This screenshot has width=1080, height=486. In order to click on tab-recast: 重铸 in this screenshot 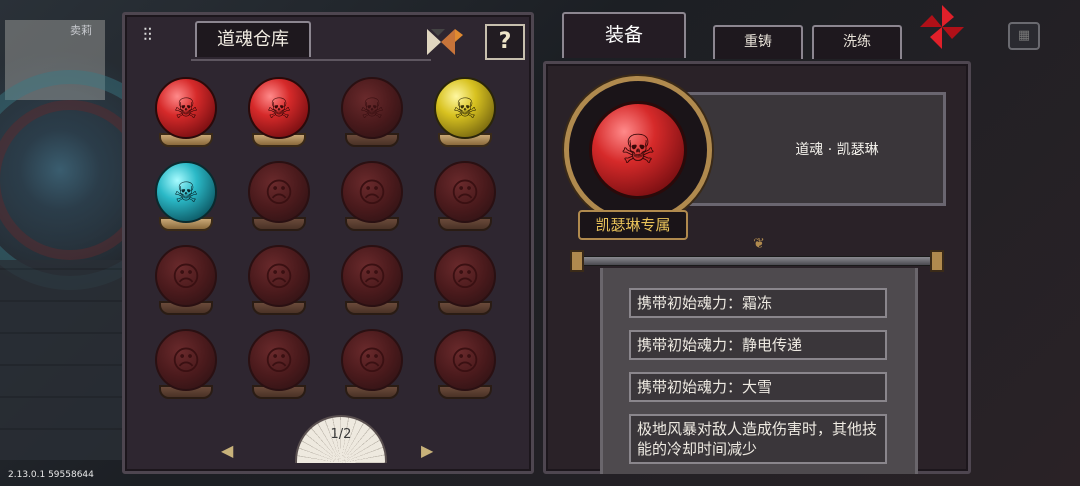, I will do `click(758, 42)`.